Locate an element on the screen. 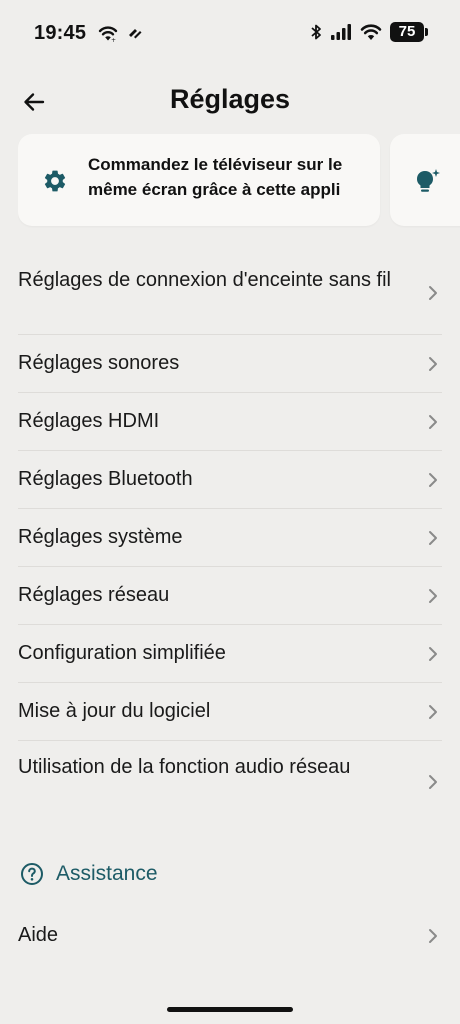 The image size is (460, 1024). battery-level: 75 is located at coordinates (407, 32).